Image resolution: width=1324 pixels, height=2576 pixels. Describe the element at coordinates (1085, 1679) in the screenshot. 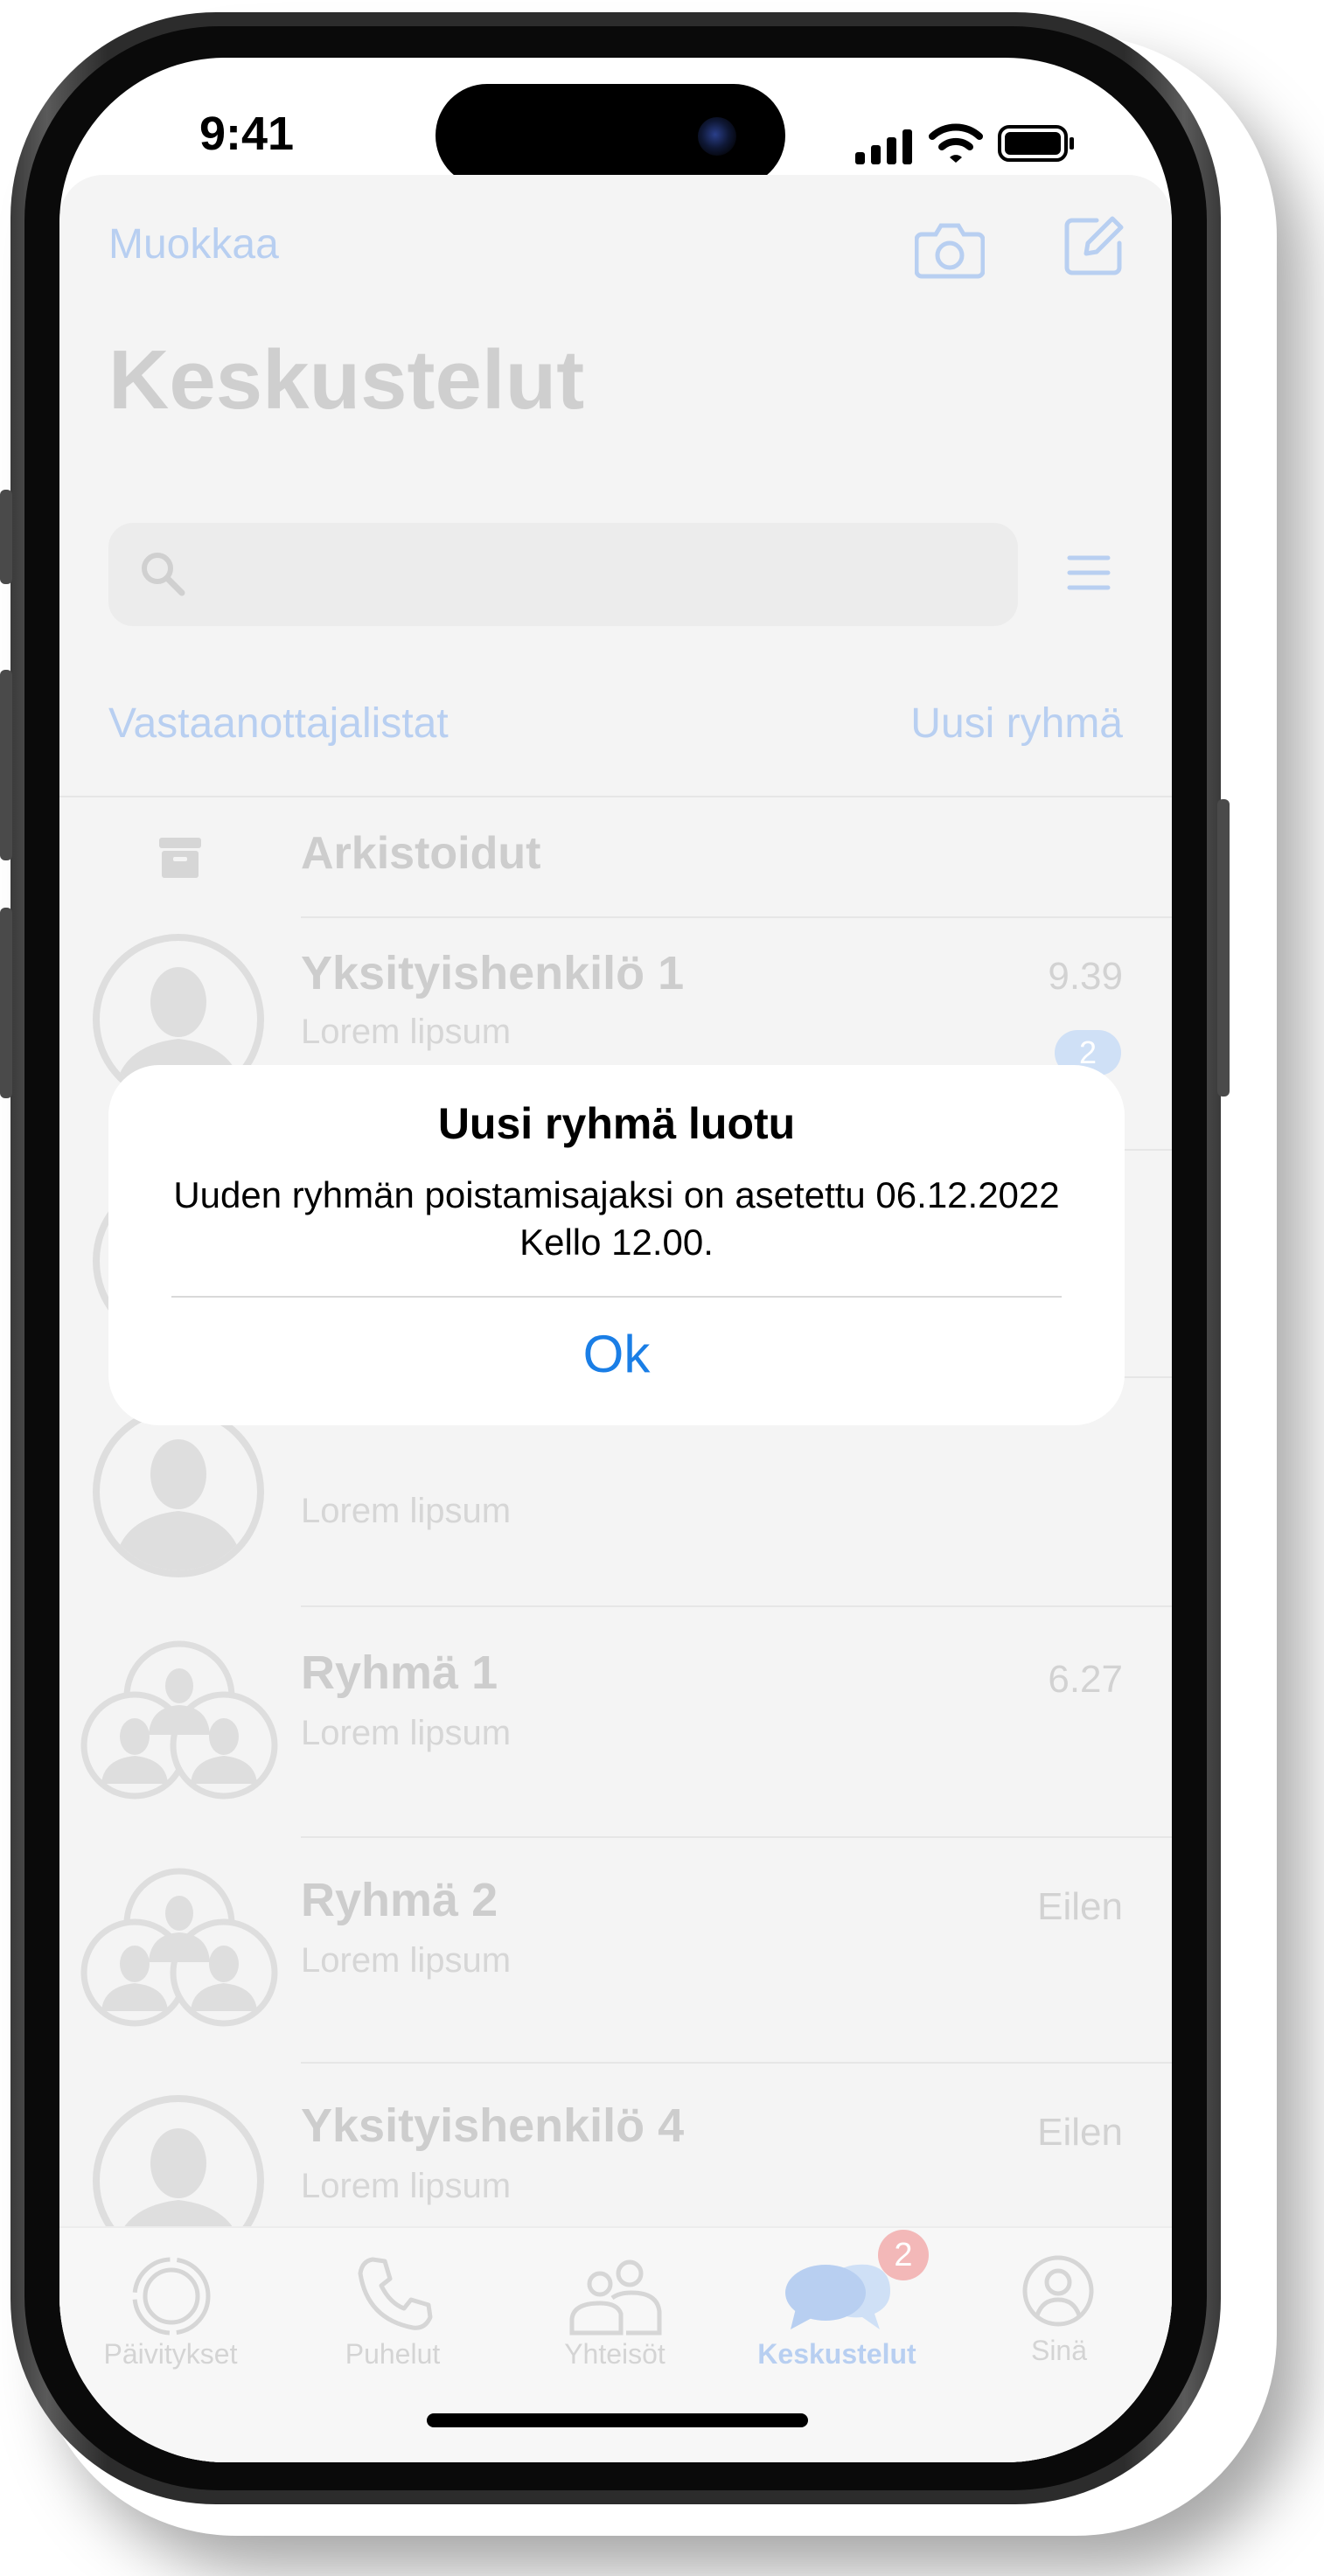

I see `chat-time: 6.27` at that location.